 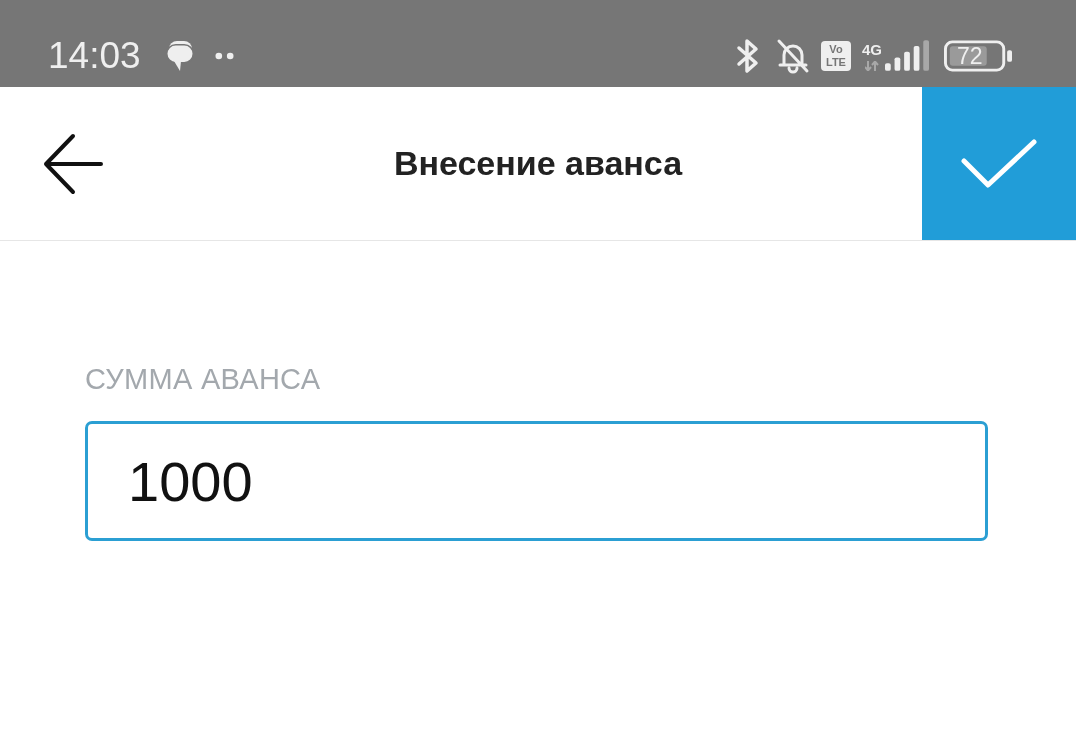 What do you see at coordinates (748, 55) in the screenshot?
I see `bluetooth-icon` at bounding box center [748, 55].